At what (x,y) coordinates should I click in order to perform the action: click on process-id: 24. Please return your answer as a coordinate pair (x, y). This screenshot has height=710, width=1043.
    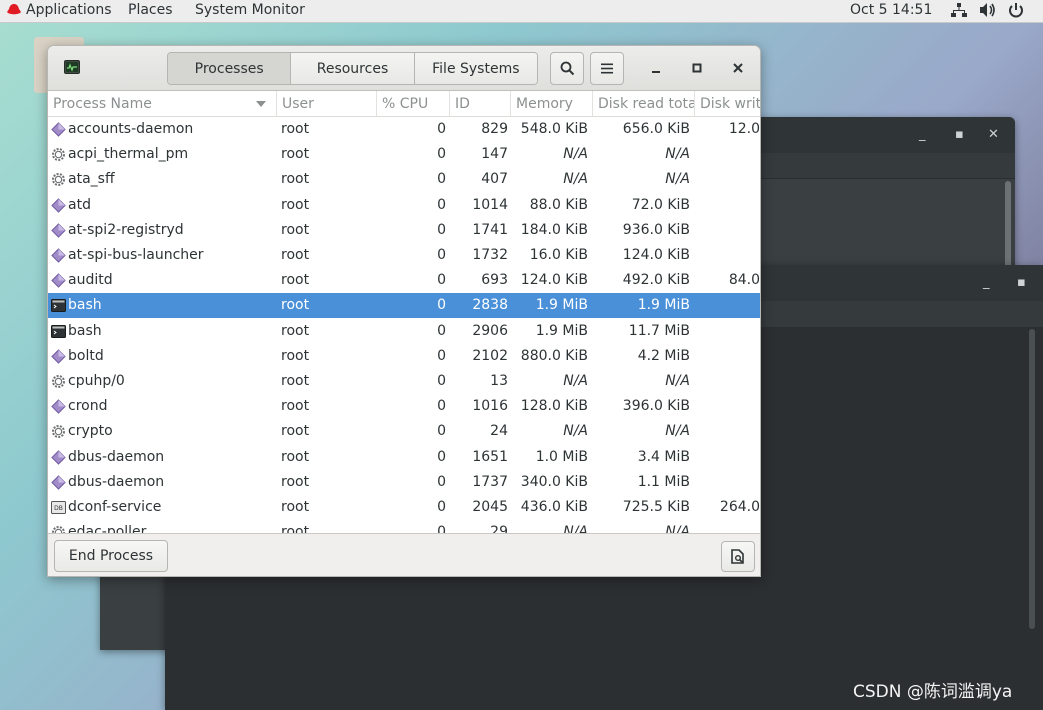
    Looking at the image, I should click on (499, 431).